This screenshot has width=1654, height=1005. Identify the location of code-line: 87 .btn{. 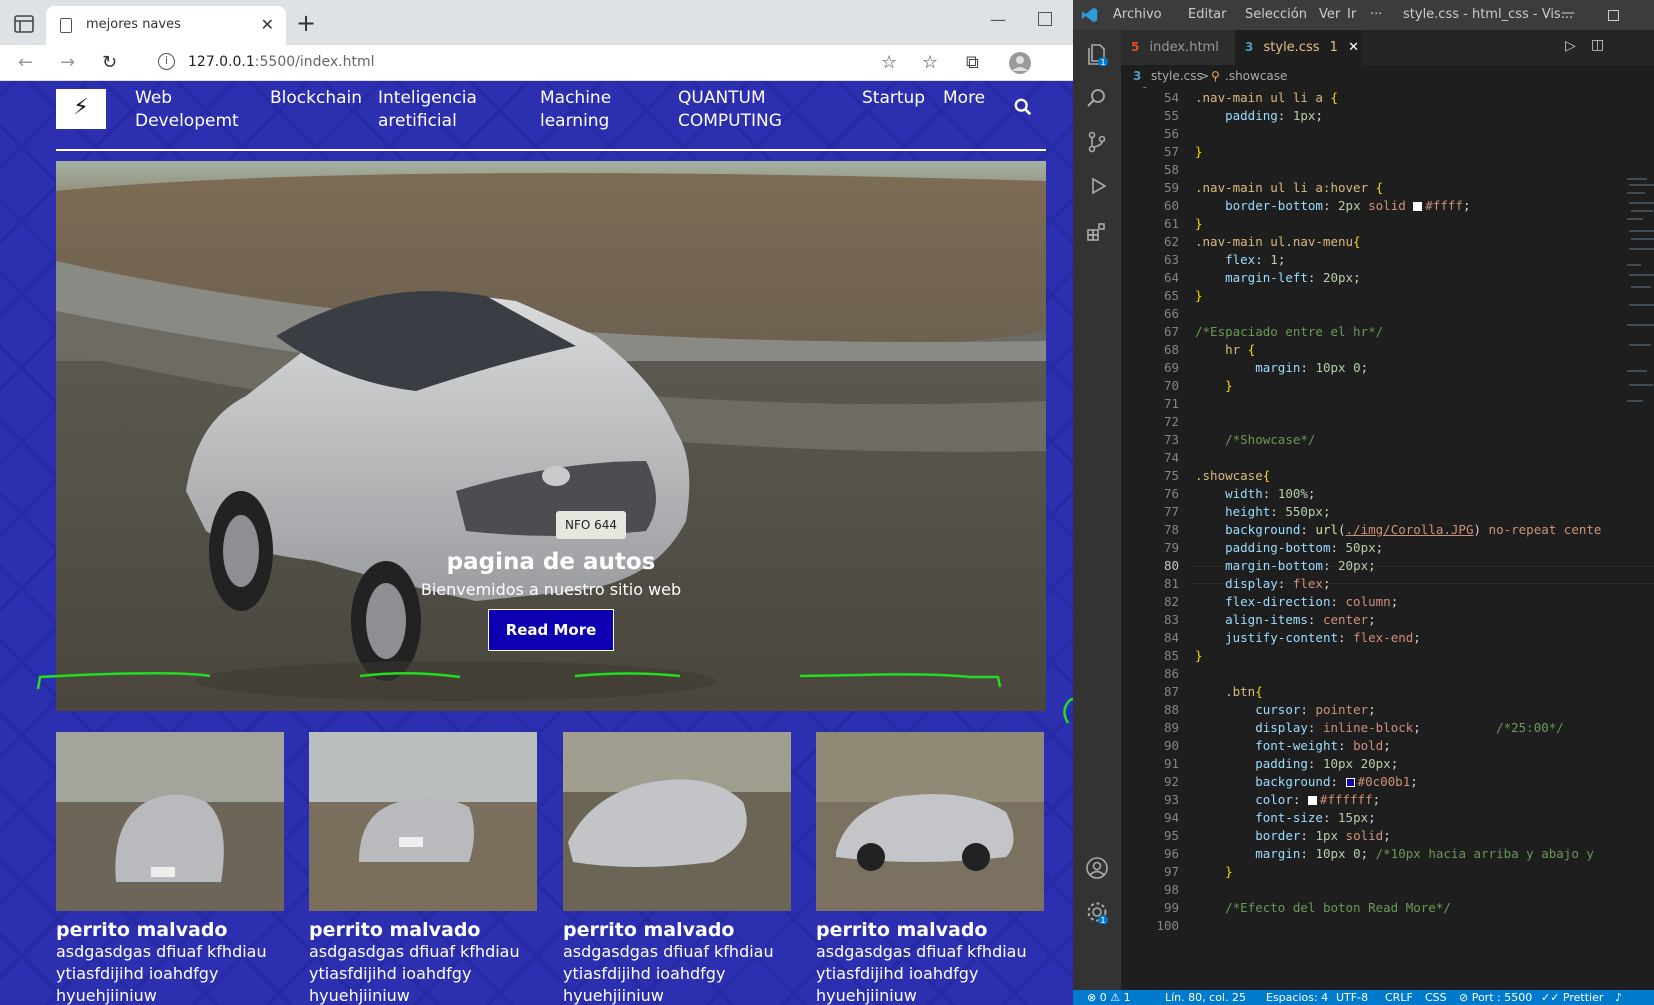
(1387, 692).